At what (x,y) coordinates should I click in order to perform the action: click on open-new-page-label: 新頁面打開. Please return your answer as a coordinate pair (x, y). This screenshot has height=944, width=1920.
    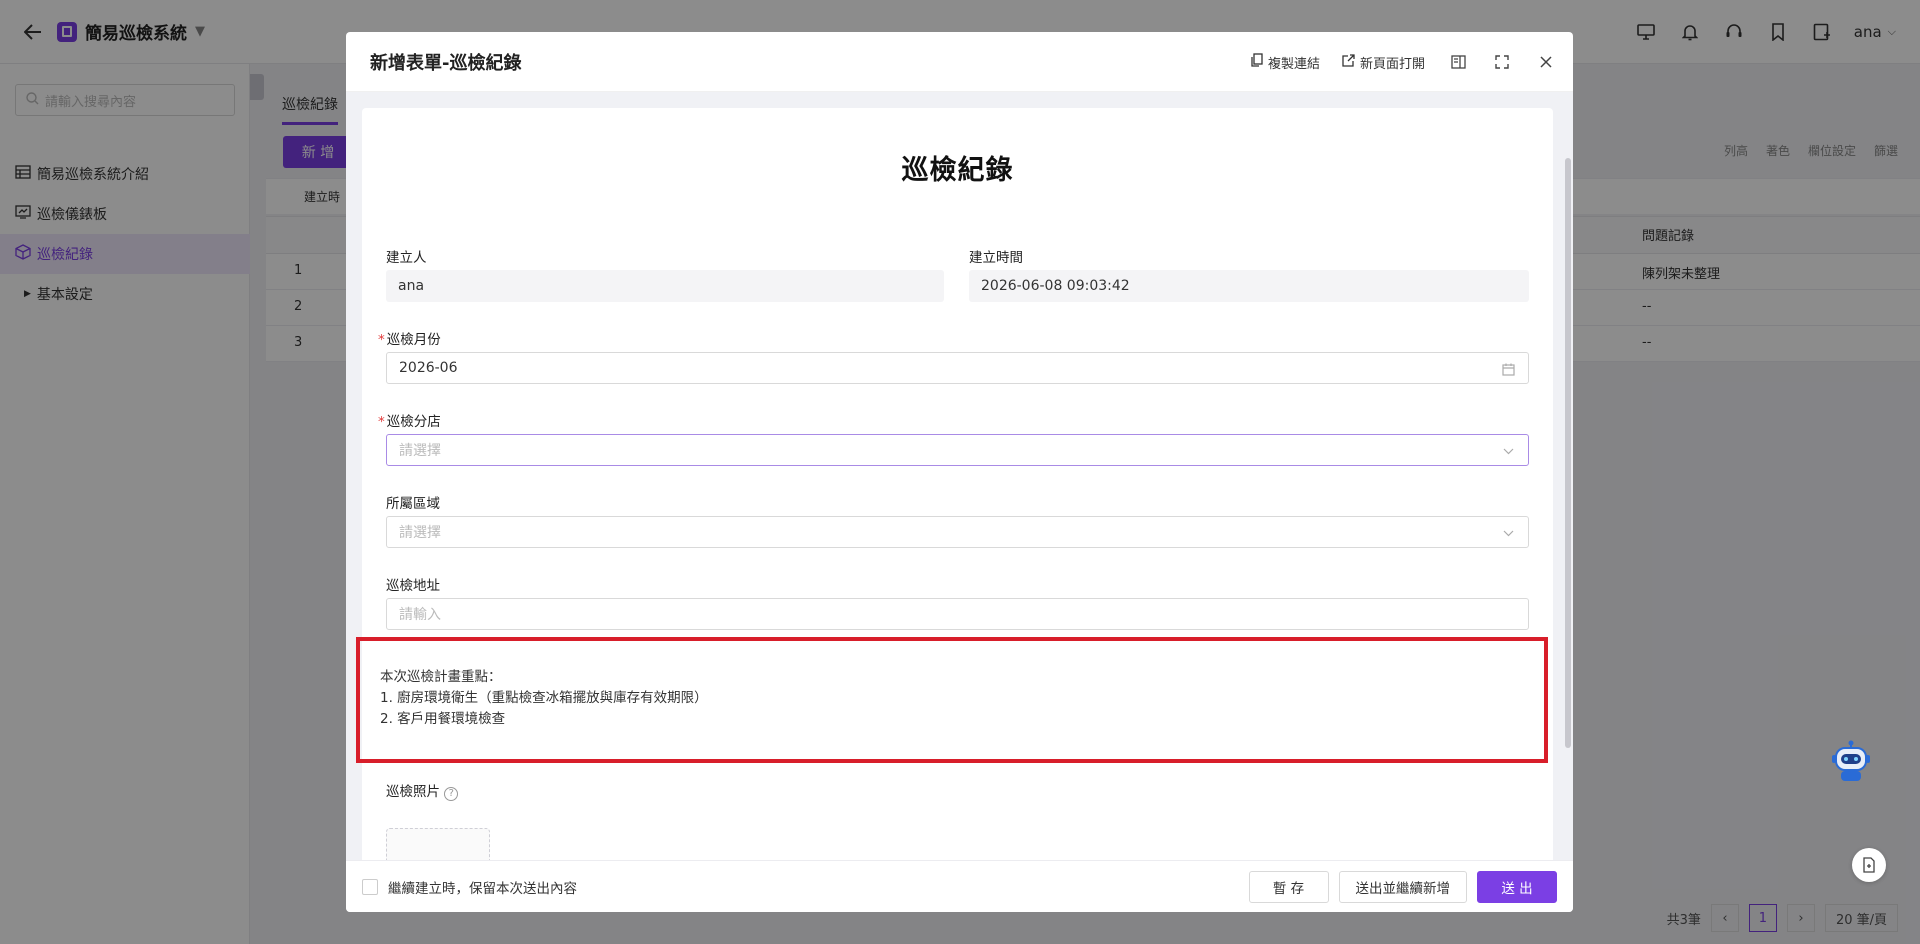
    Looking at the image, I should click on (1392, 64).